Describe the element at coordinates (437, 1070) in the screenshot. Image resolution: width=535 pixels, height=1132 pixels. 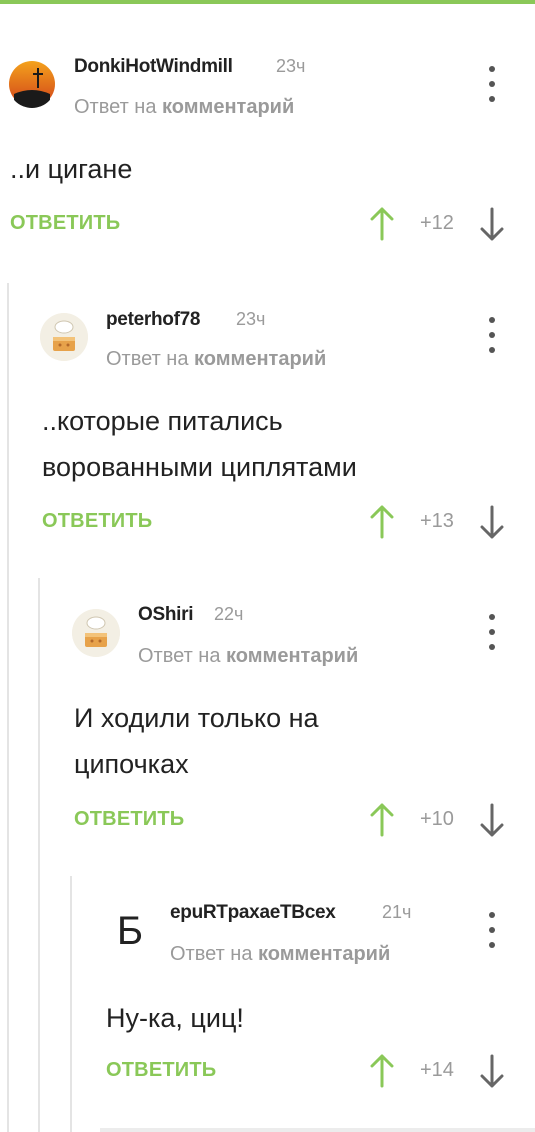
I see `score: +14` at that location.